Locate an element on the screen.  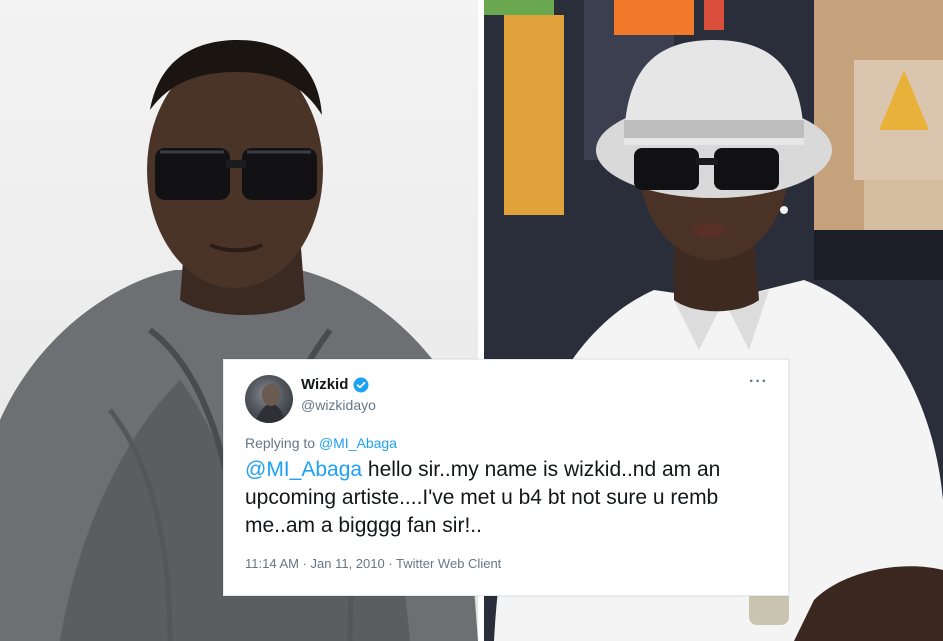
more-options-icon: ··· is located at coordinates (758, 382).